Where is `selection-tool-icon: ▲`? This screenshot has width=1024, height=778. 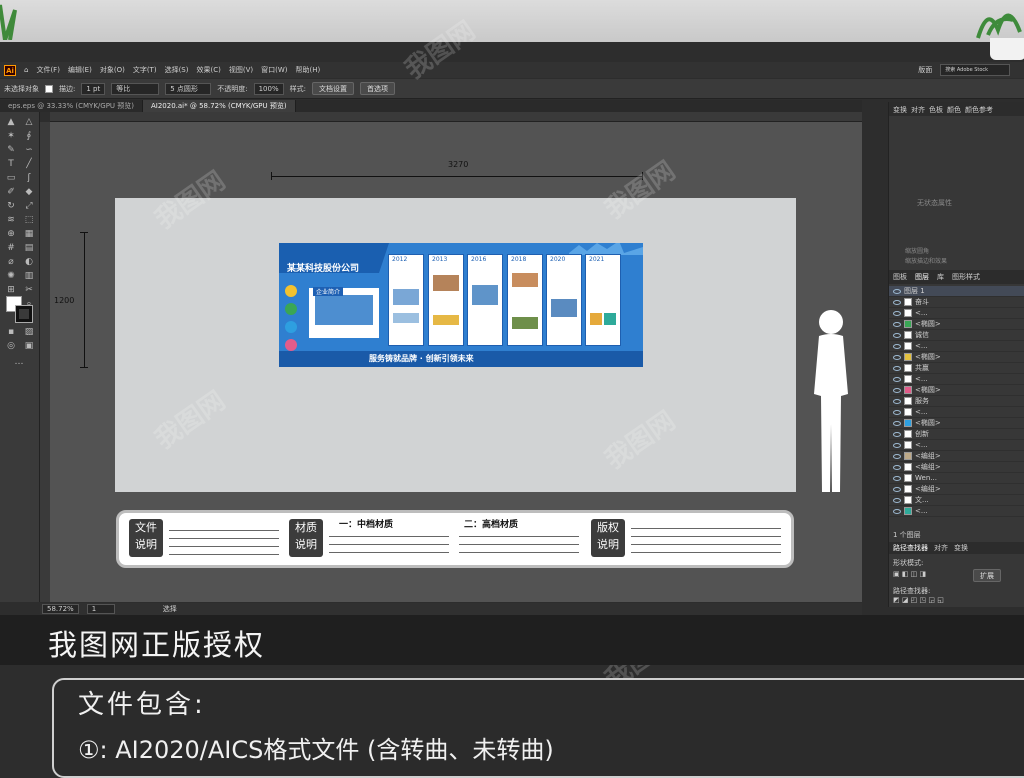
selection-tool-icon: ▲ is located at coordinates (11, 122).